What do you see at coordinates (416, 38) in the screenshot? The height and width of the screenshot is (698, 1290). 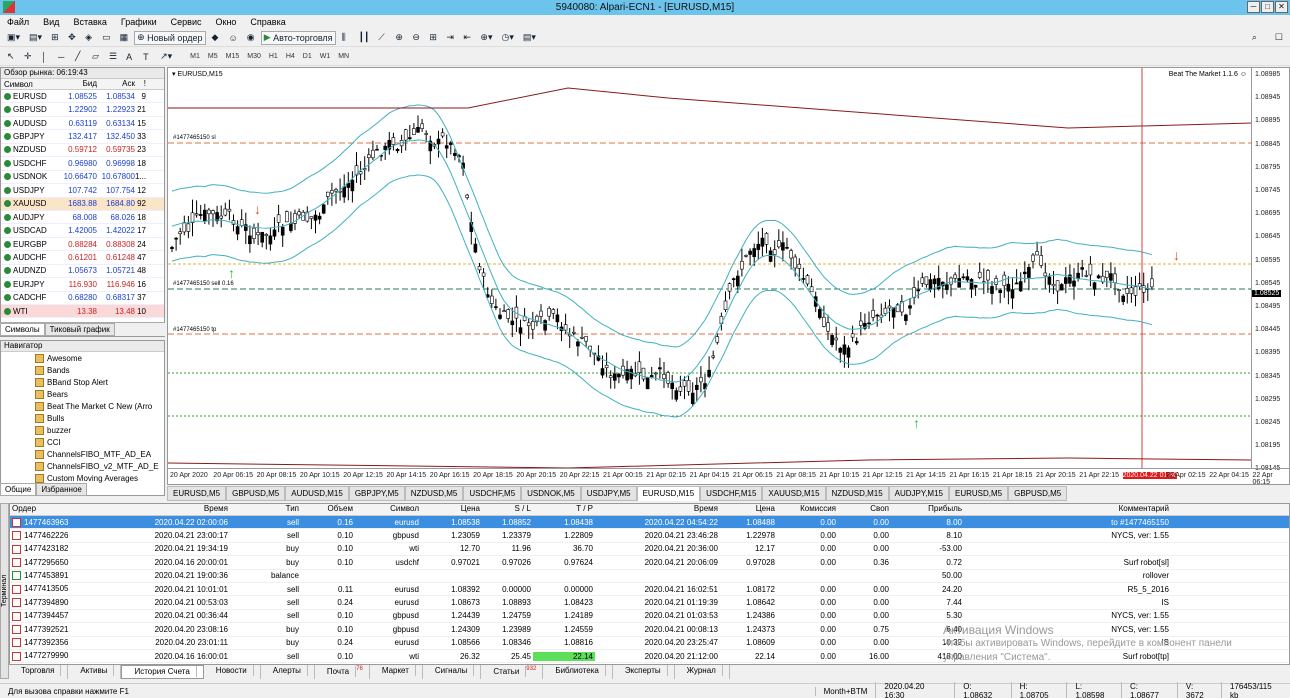 I see `zoom-out-icon: ⊖` at bounding box center [416, 38].